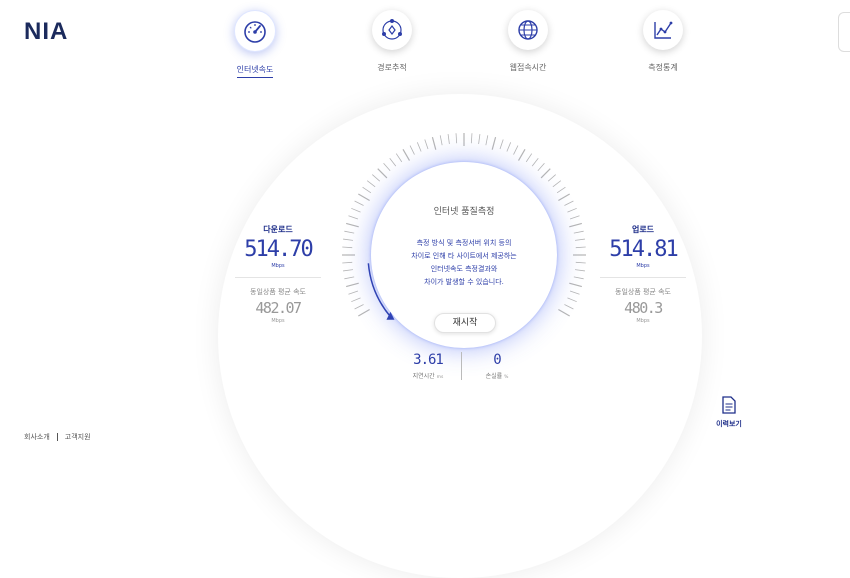 Image resolution: width=850 pixels, height=578 pixels. I want to click on restart-button: 재시작, so click(465, 323).